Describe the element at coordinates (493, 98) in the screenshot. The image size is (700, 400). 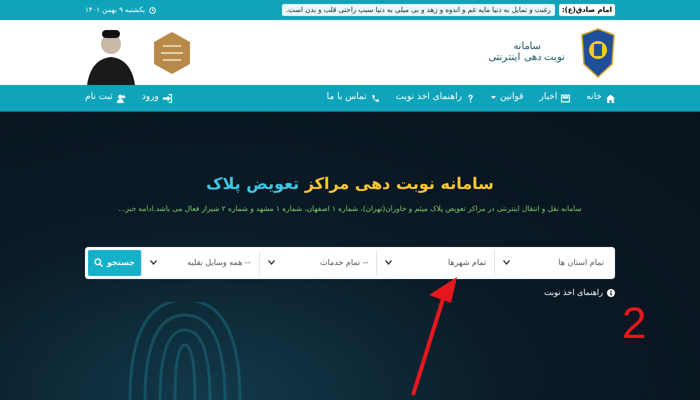
I see `caret-icon` at that location.